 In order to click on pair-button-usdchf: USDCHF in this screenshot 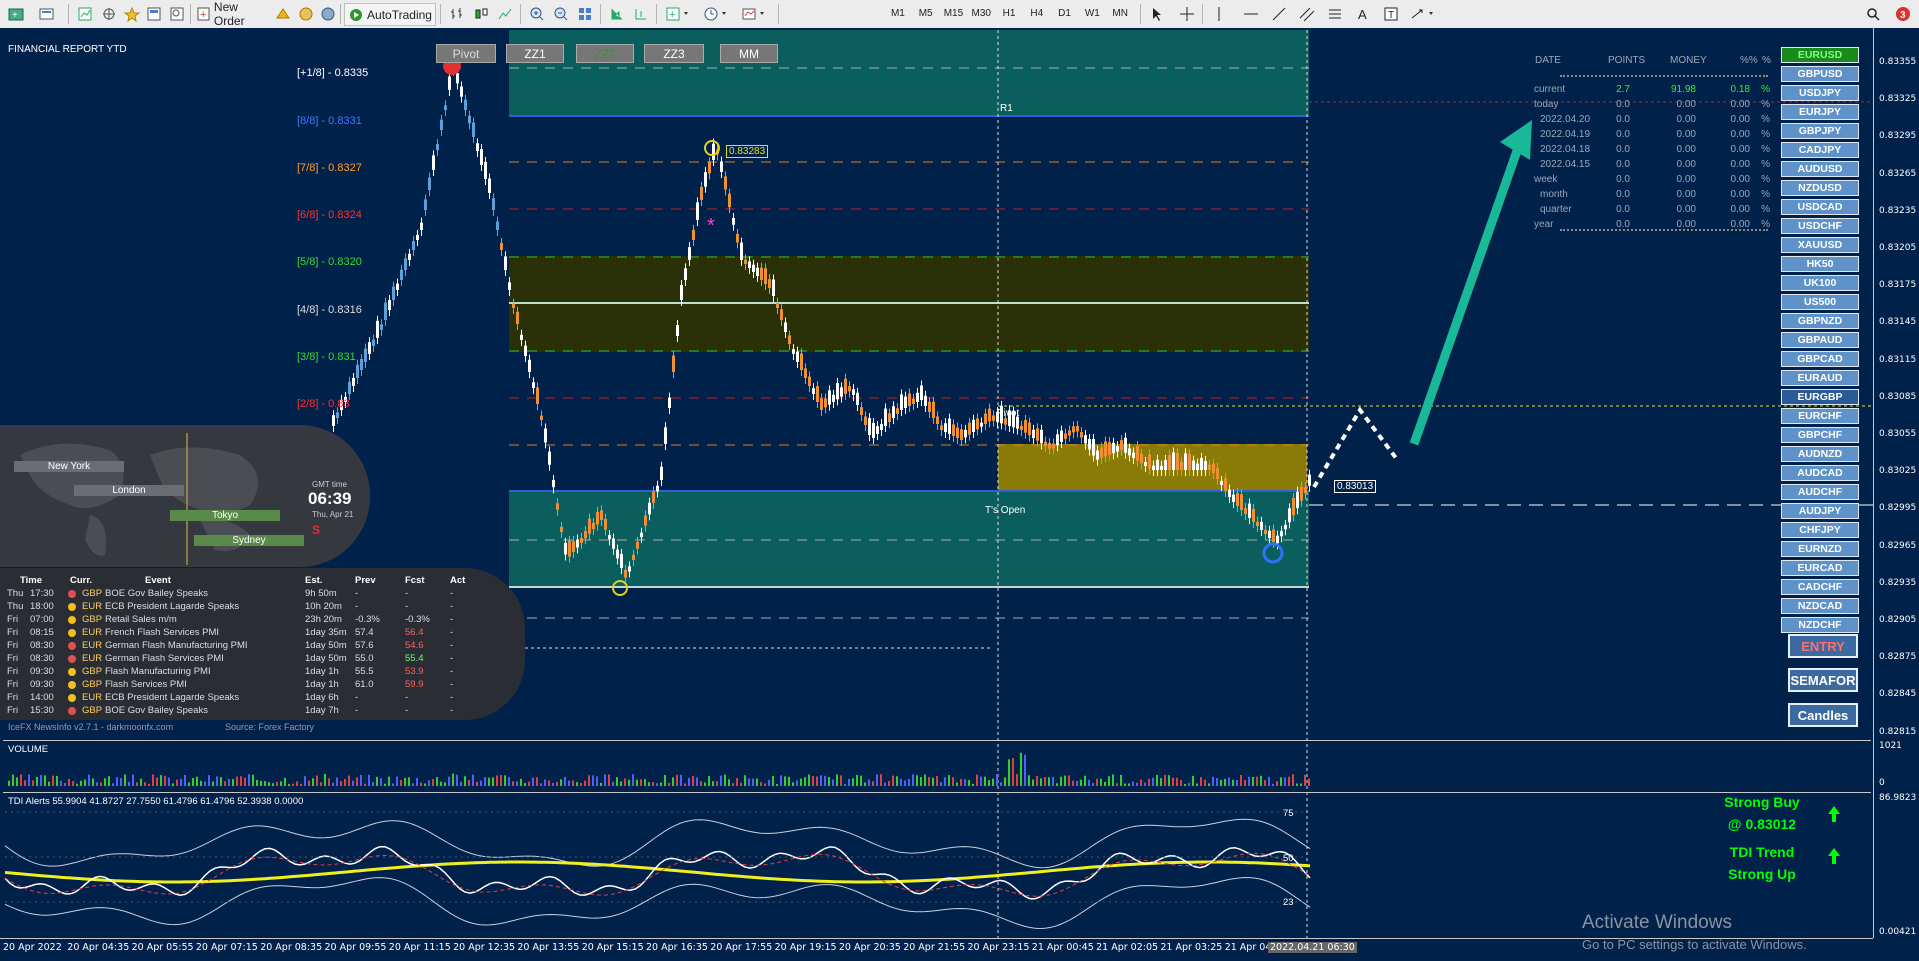, I will do `click(1820, 226)`.